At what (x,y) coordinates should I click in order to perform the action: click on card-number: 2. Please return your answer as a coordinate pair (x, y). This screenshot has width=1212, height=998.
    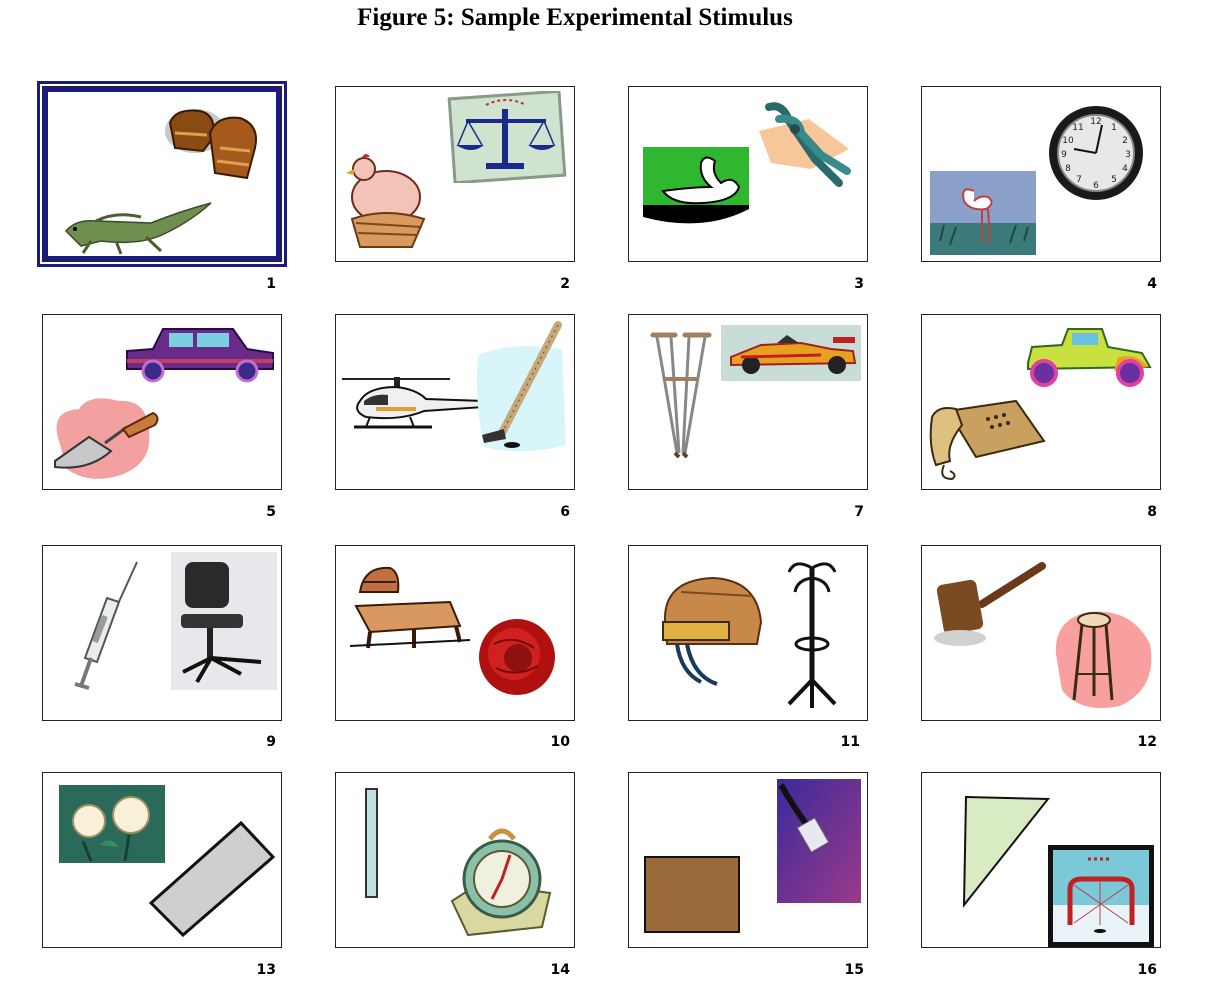
    Looking at the image, I should click on (565, 284).